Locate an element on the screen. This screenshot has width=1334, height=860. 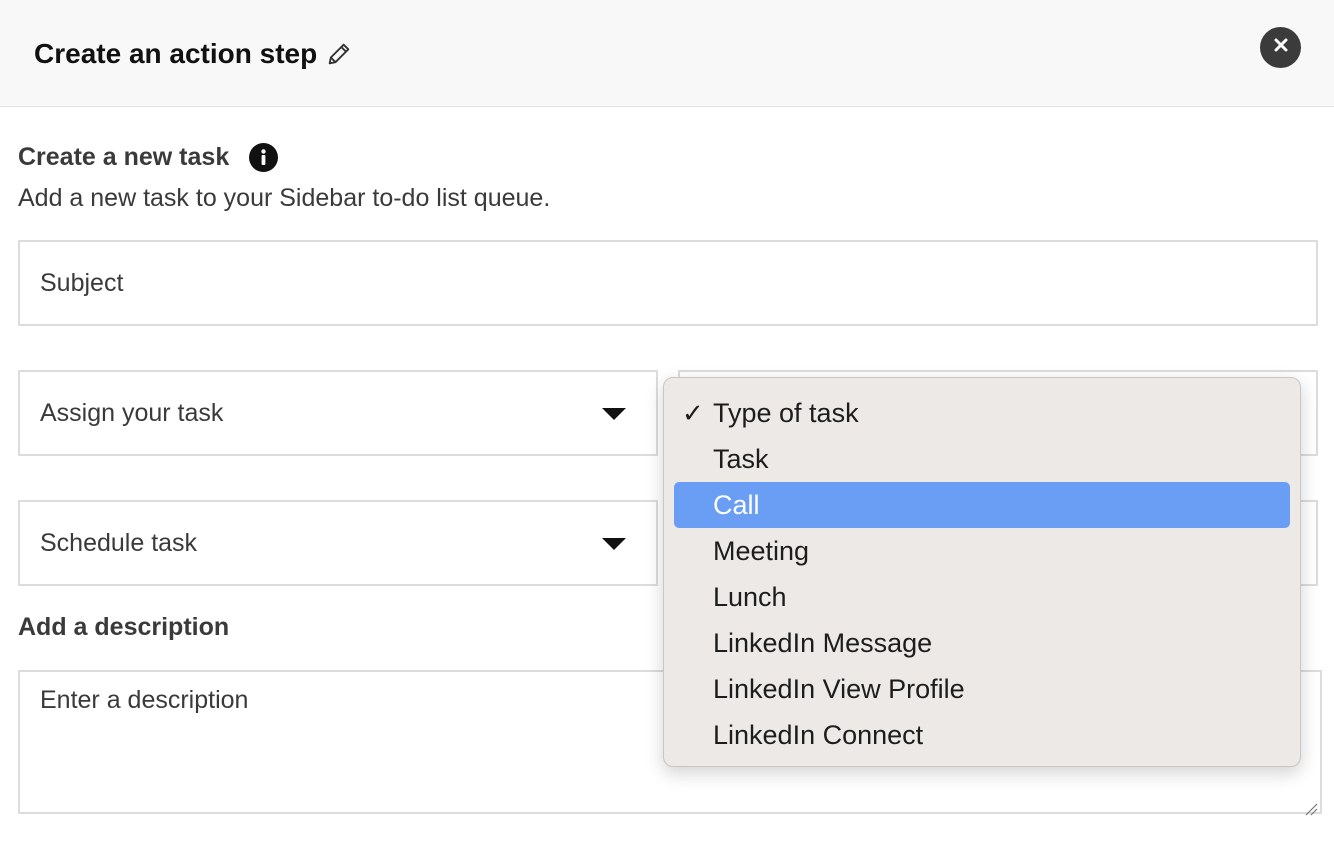
description-title: Add a description is located at coordinates (124, 627).